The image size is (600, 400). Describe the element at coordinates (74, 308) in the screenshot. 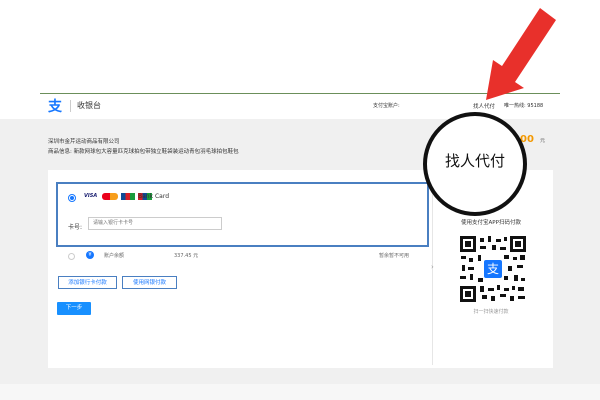

I see `next-step-button: 下一步` at that location.